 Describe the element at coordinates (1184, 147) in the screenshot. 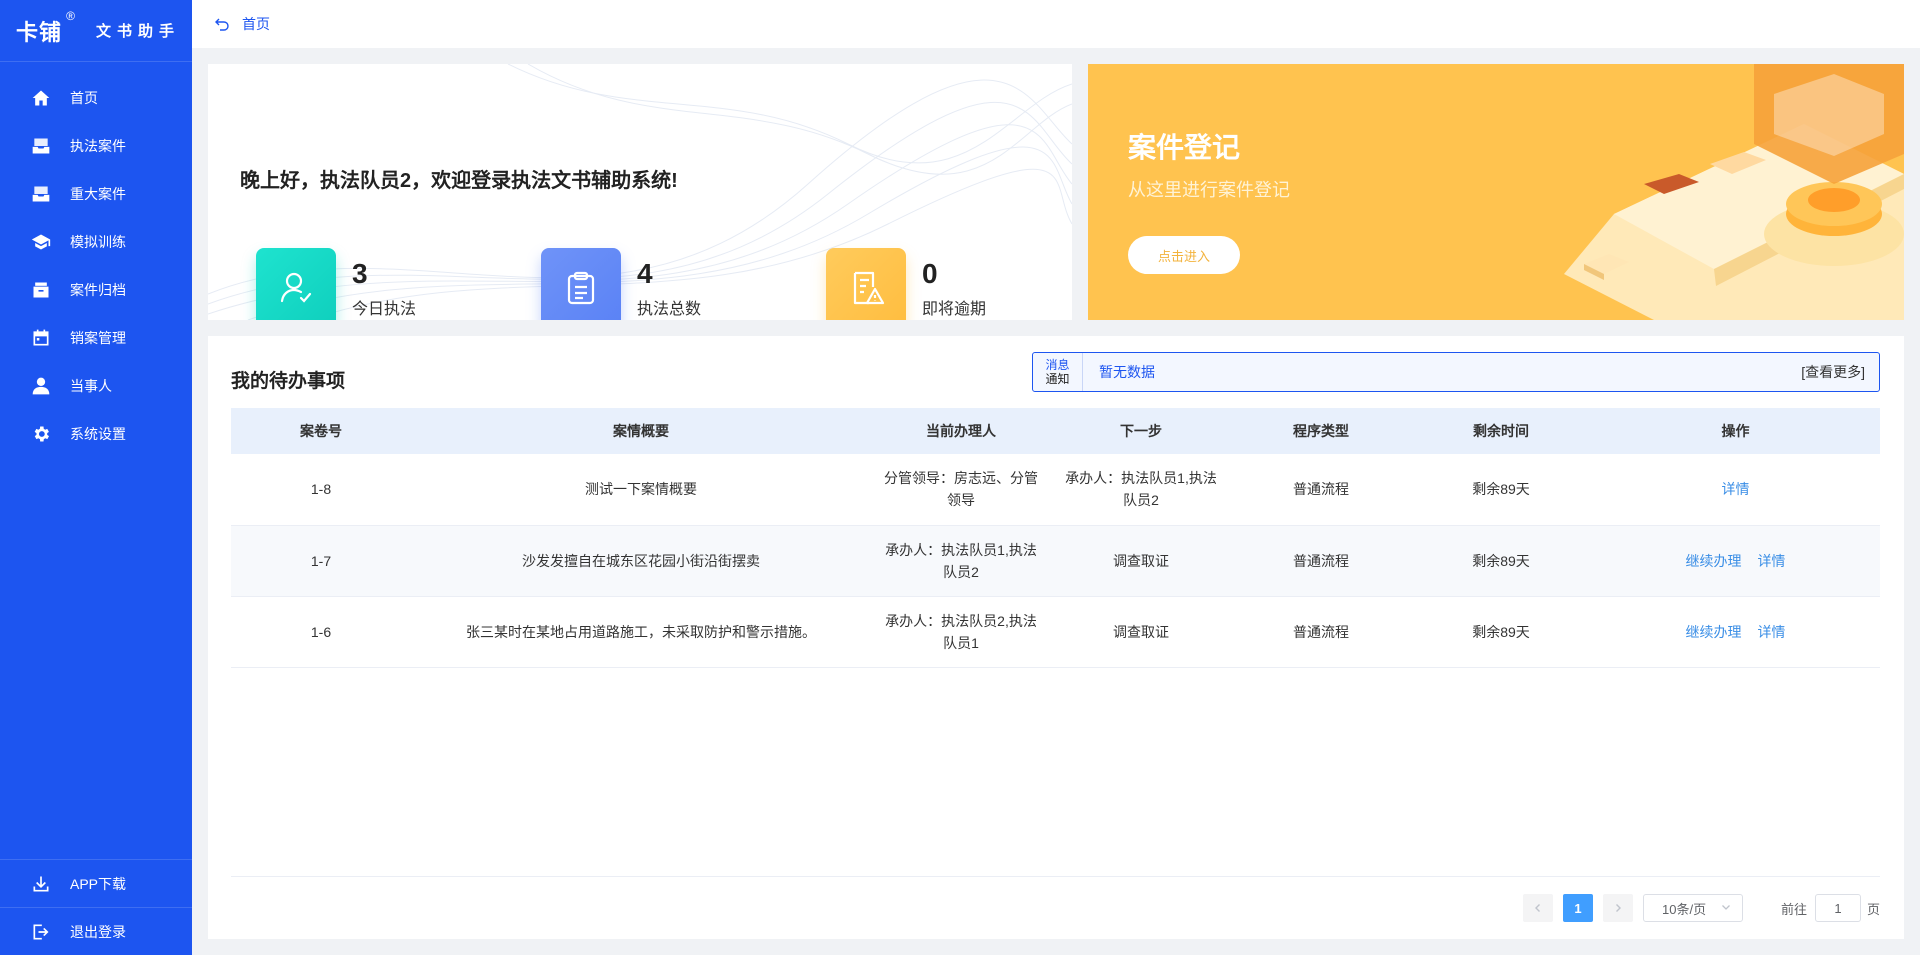

I see `register-title: 案件登记` at that location.